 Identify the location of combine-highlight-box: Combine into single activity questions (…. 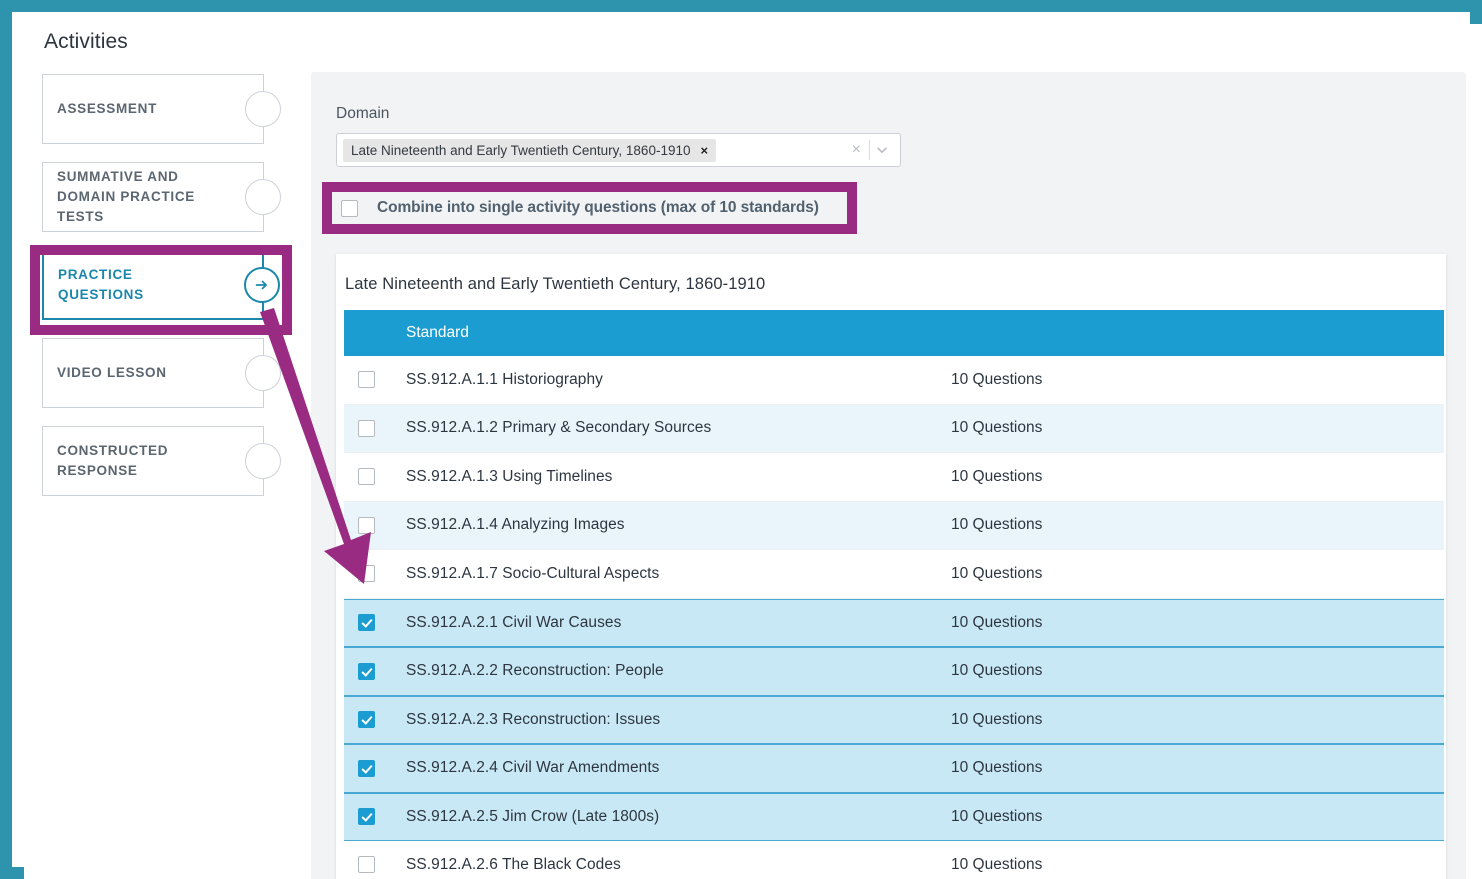
(589, 208).